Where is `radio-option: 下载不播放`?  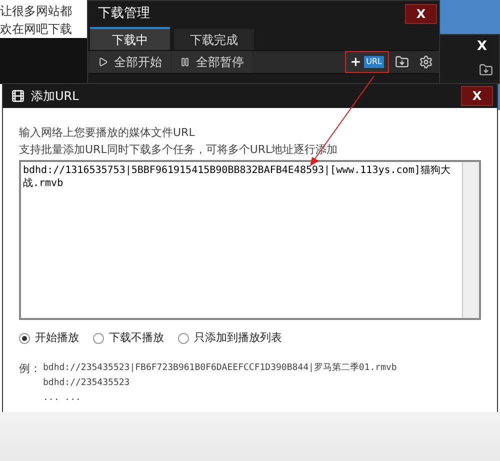
radio-option: 下载不播放 is located at coordinates (128, 338).